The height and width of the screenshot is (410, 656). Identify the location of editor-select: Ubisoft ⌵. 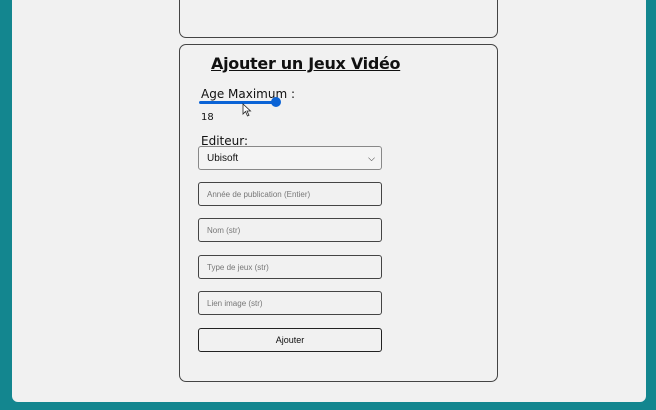
(290, 158).